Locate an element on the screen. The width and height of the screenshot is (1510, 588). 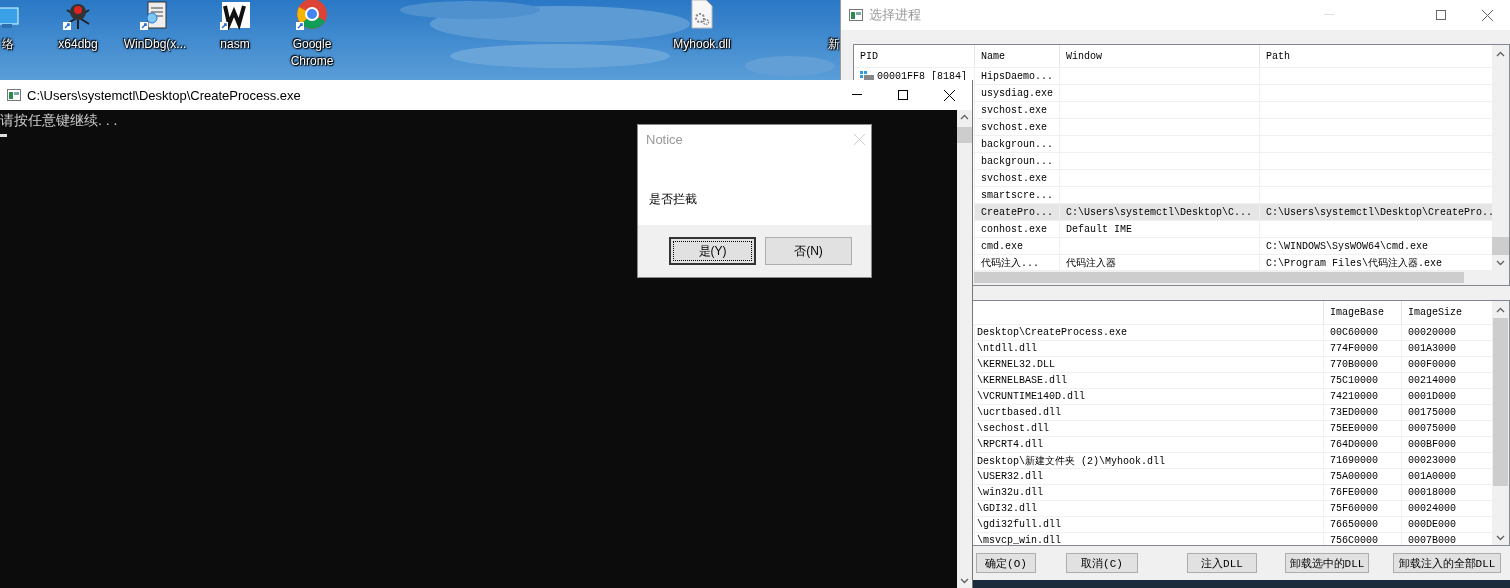
dialog-button: 否(N) is located at coordinates (808, 251).